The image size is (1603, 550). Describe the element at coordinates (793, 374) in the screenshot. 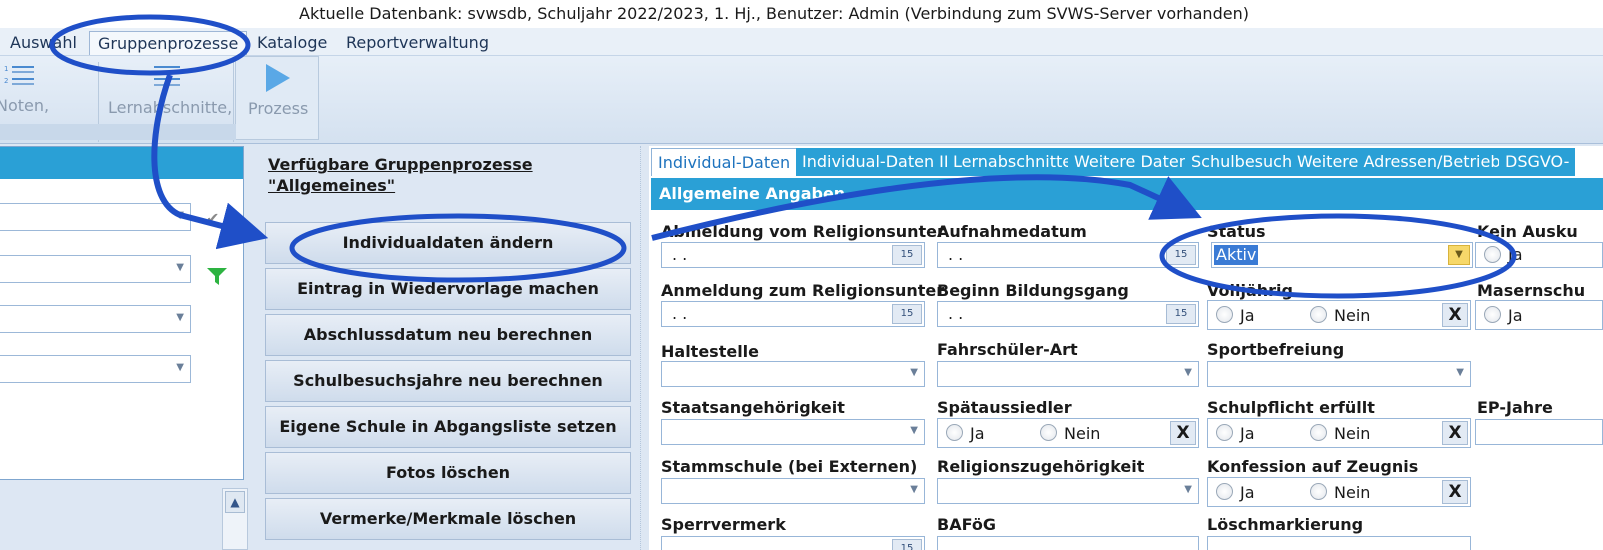

I see `haltestelle-select: ▼` at that location.